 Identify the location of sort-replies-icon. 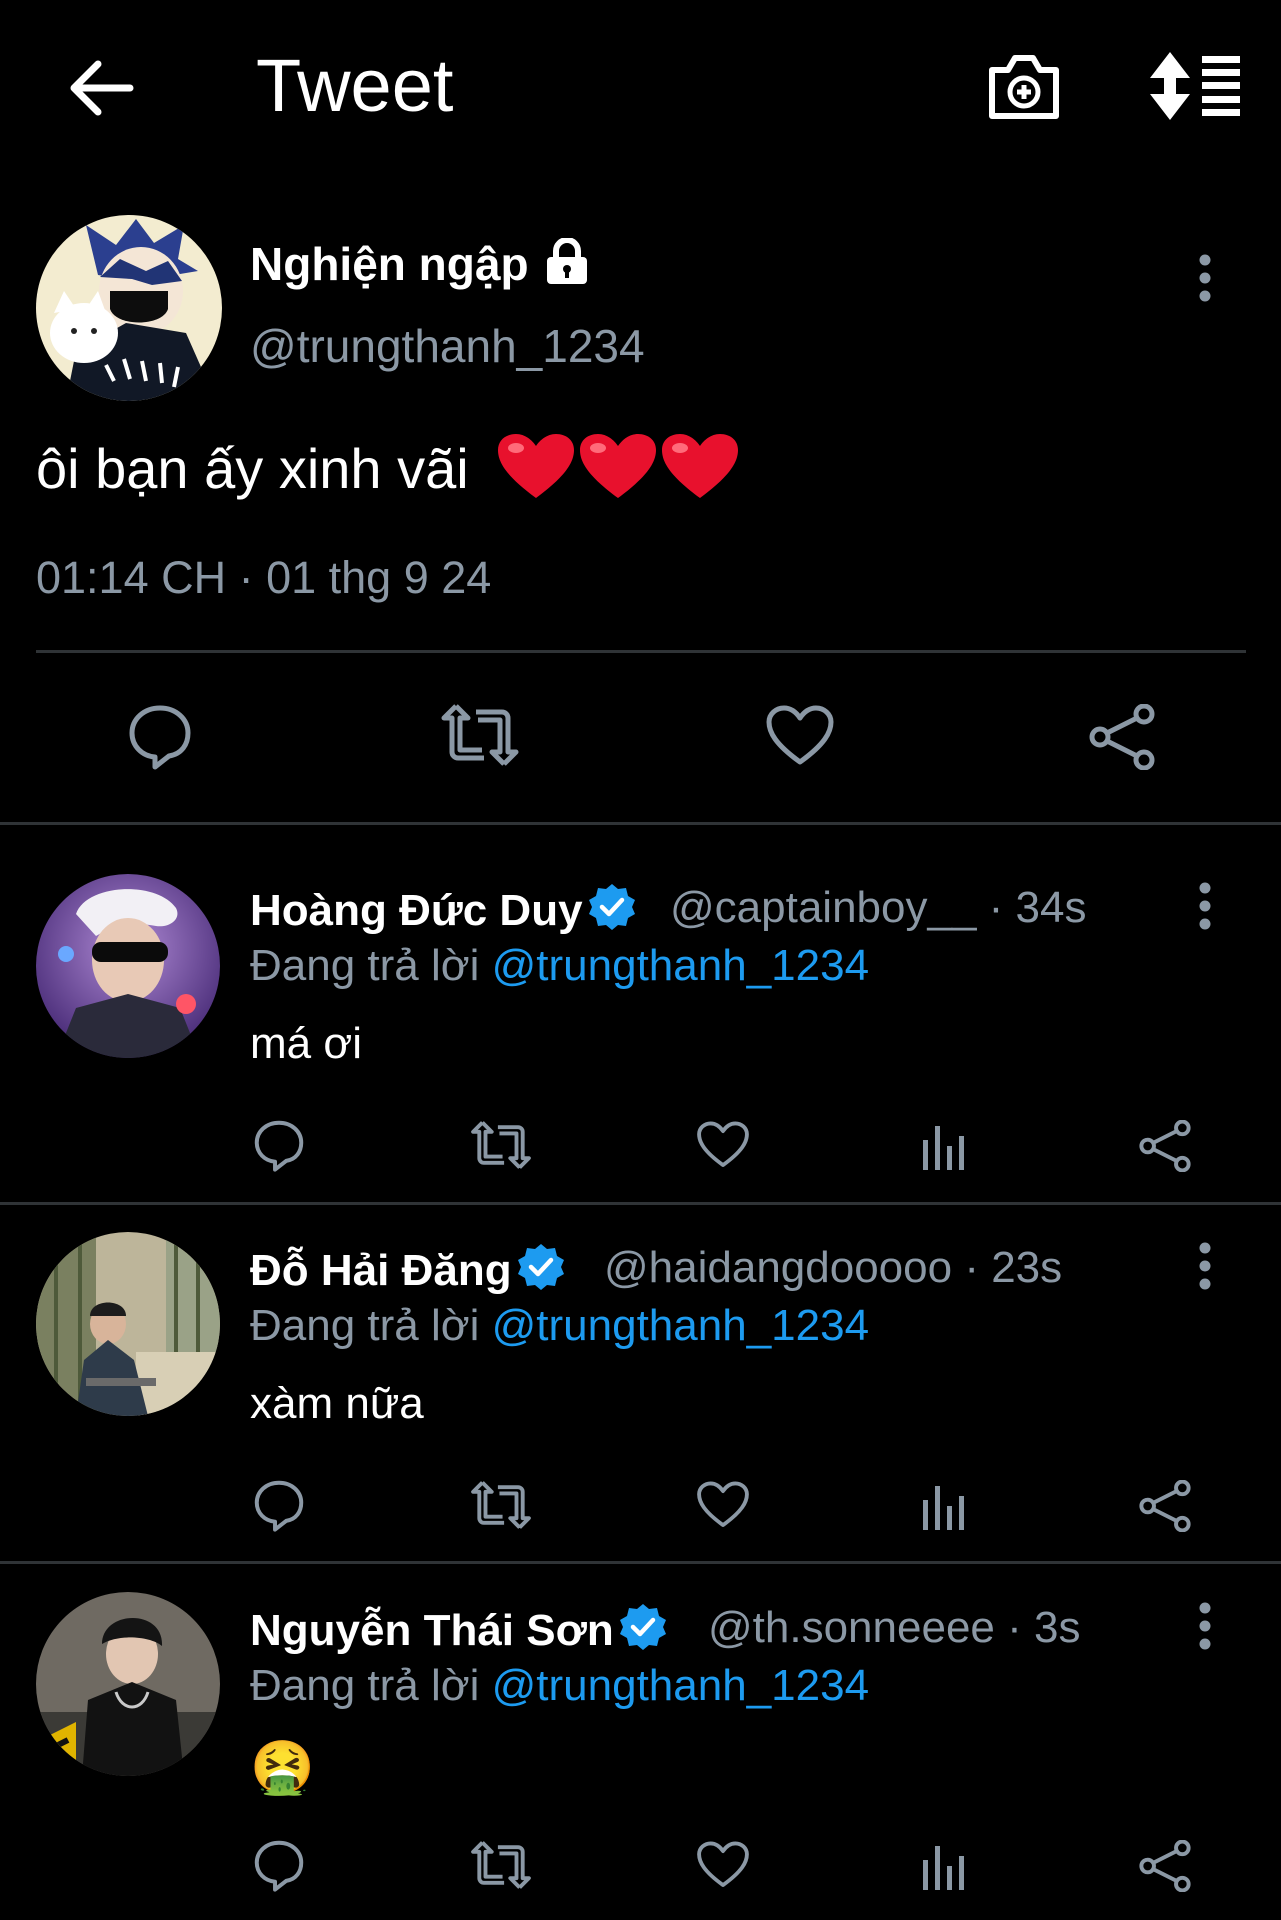
(1195, 86).